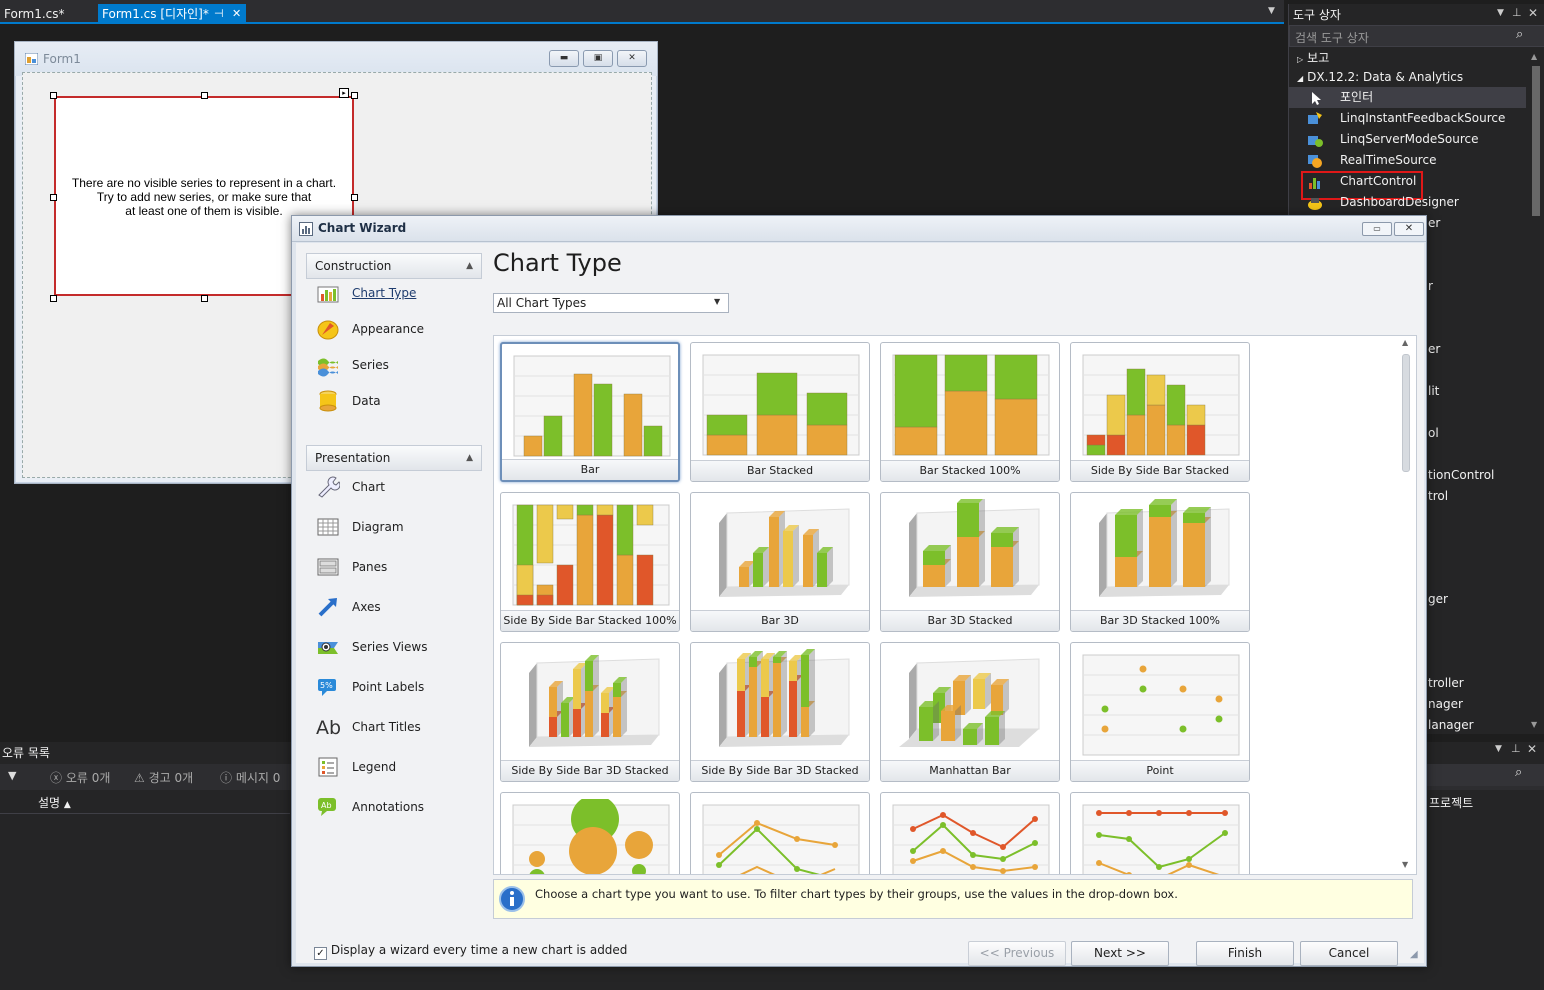 This screenshot has width=1544, height=990. What do you see at coordinates (397, 527) in the screenshot?
I see `nav-item-diagram: Diagram` at bounding box center [397, 527].